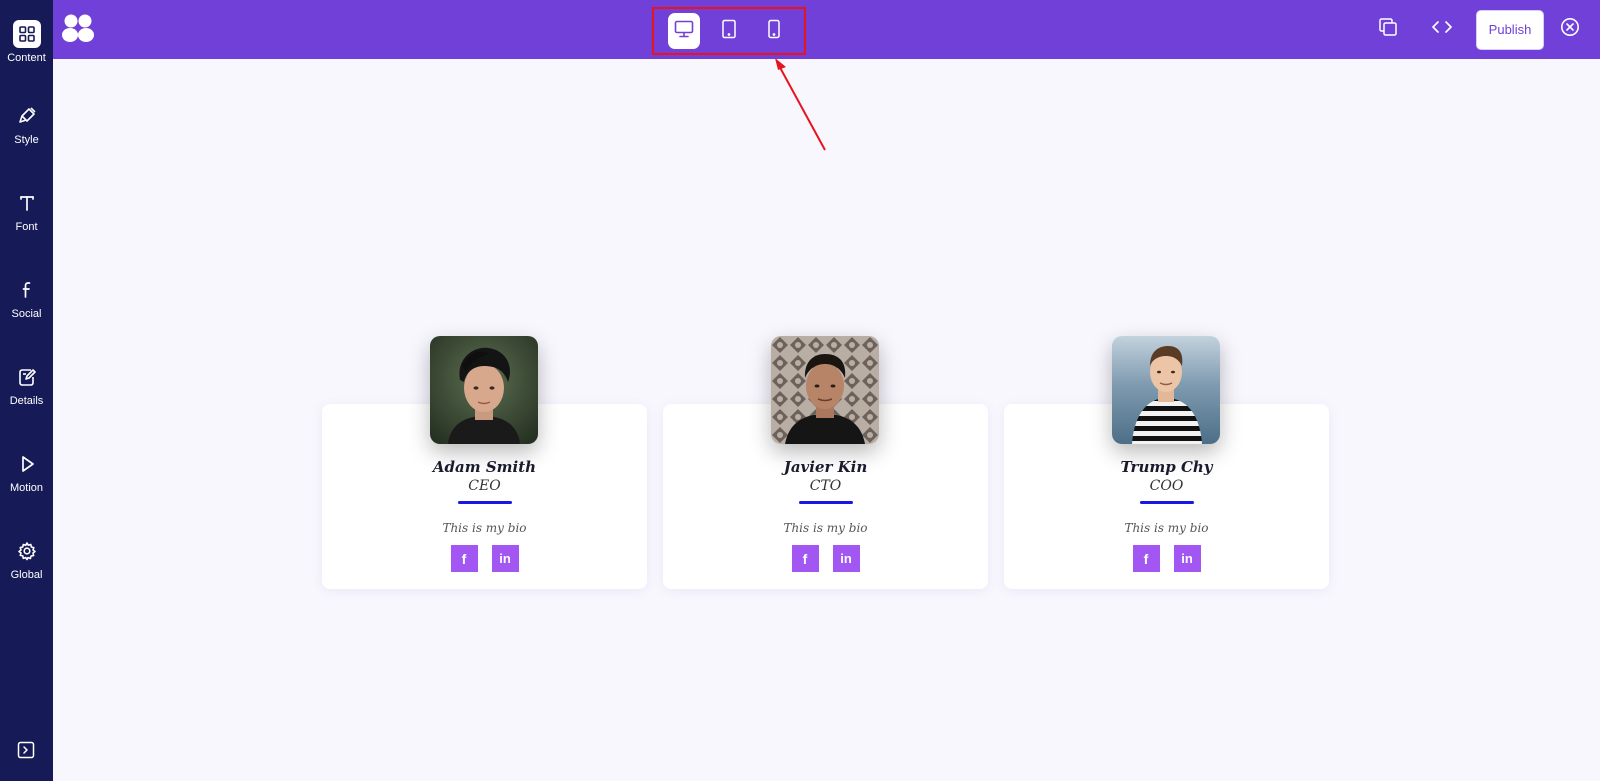  I want to click on sidebar-item-label: Style, so click(26, 139).